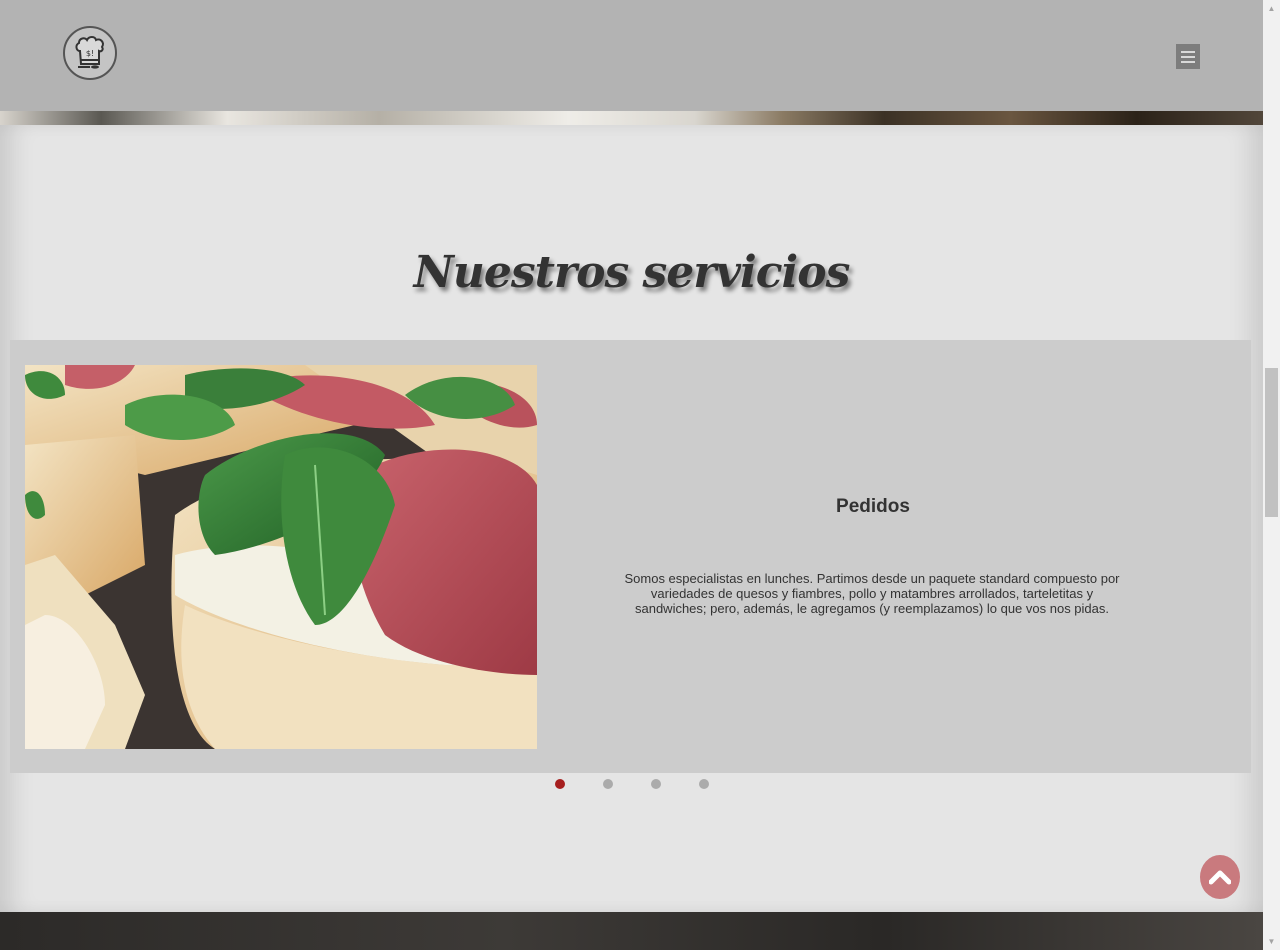 This screenshot has width=1280, height=950. I want to click on hamburger-icon, so click(1188, 51).